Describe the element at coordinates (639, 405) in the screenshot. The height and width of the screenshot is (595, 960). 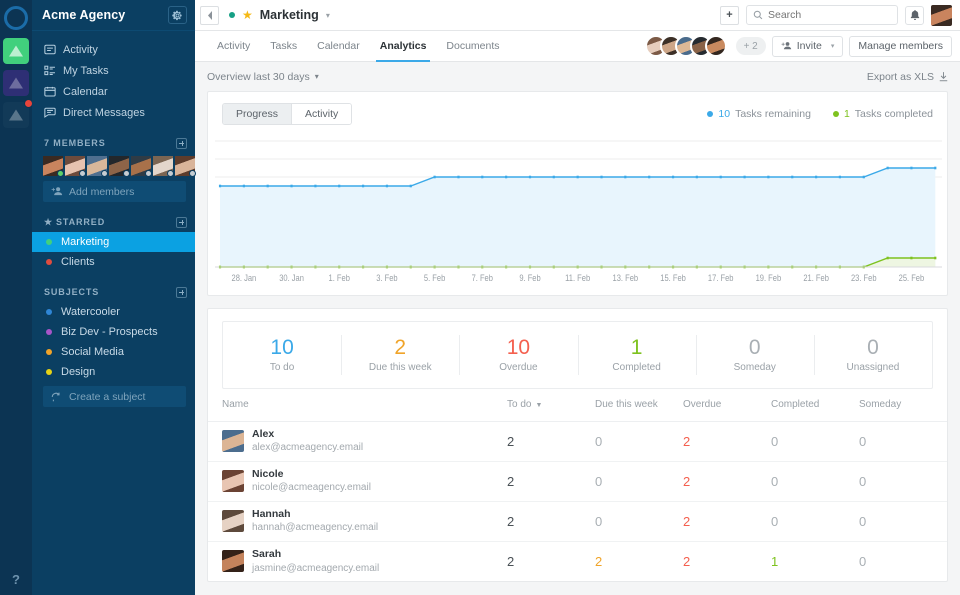
I see `column-header-due-this-week: Due this week` at that location.